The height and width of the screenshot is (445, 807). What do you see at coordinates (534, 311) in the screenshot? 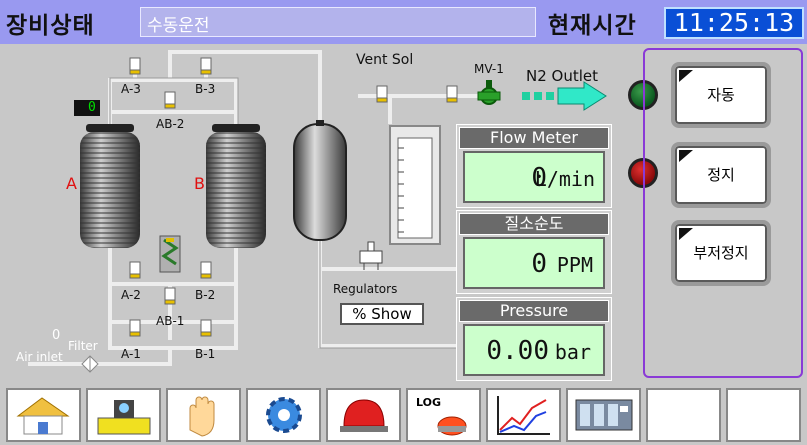
I see `pressure-title: Pressure` at bounding box center [534, 311].